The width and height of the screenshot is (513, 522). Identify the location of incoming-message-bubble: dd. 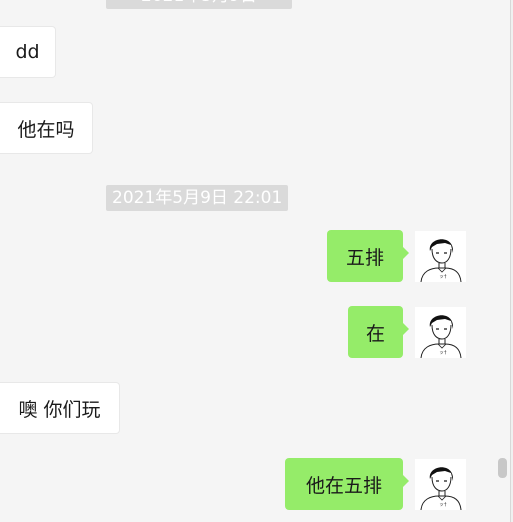
(28, 52).